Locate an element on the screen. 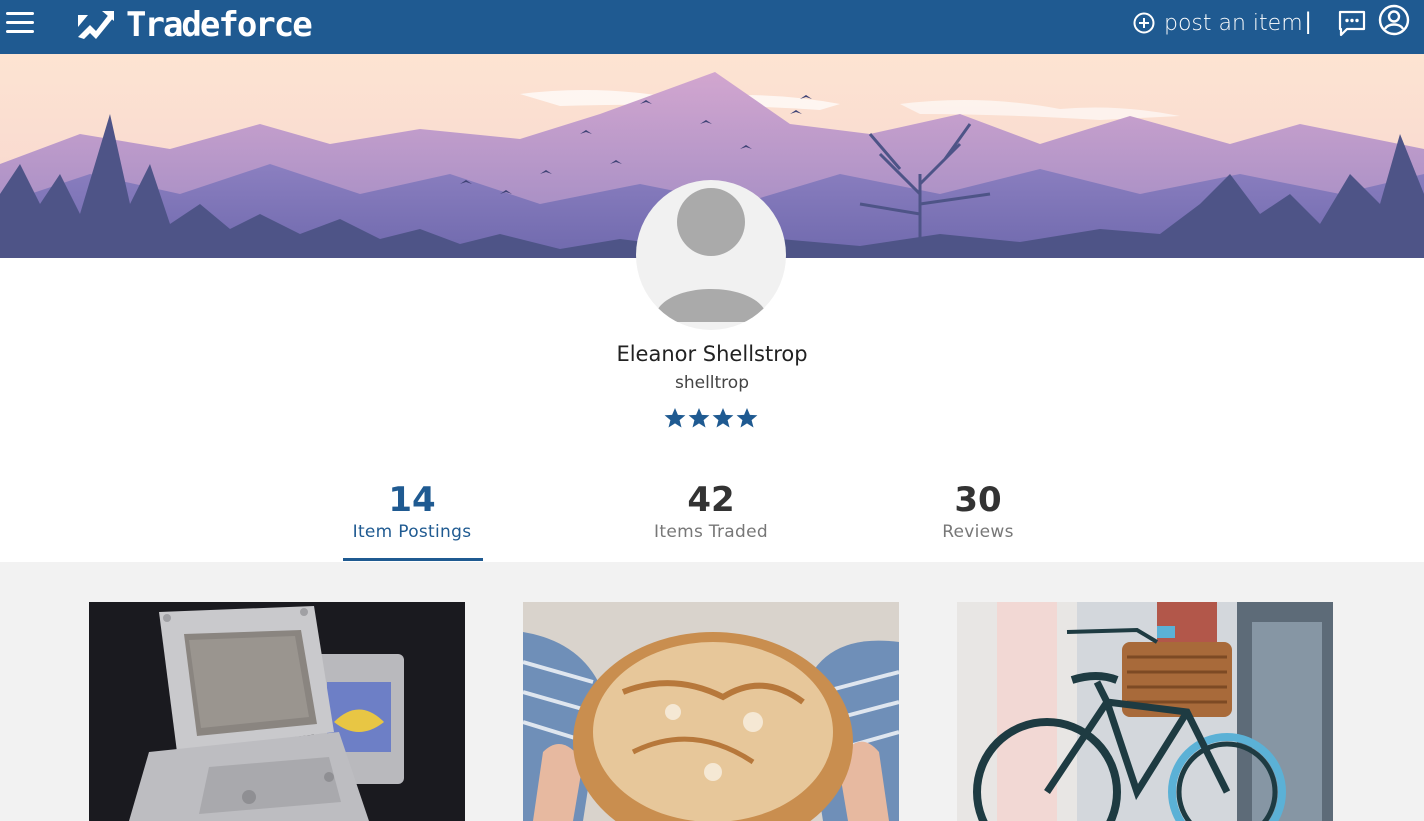 This screenshot has width=1424, height=821. profile-username: shelltrop is located at coordinates (711, 383).